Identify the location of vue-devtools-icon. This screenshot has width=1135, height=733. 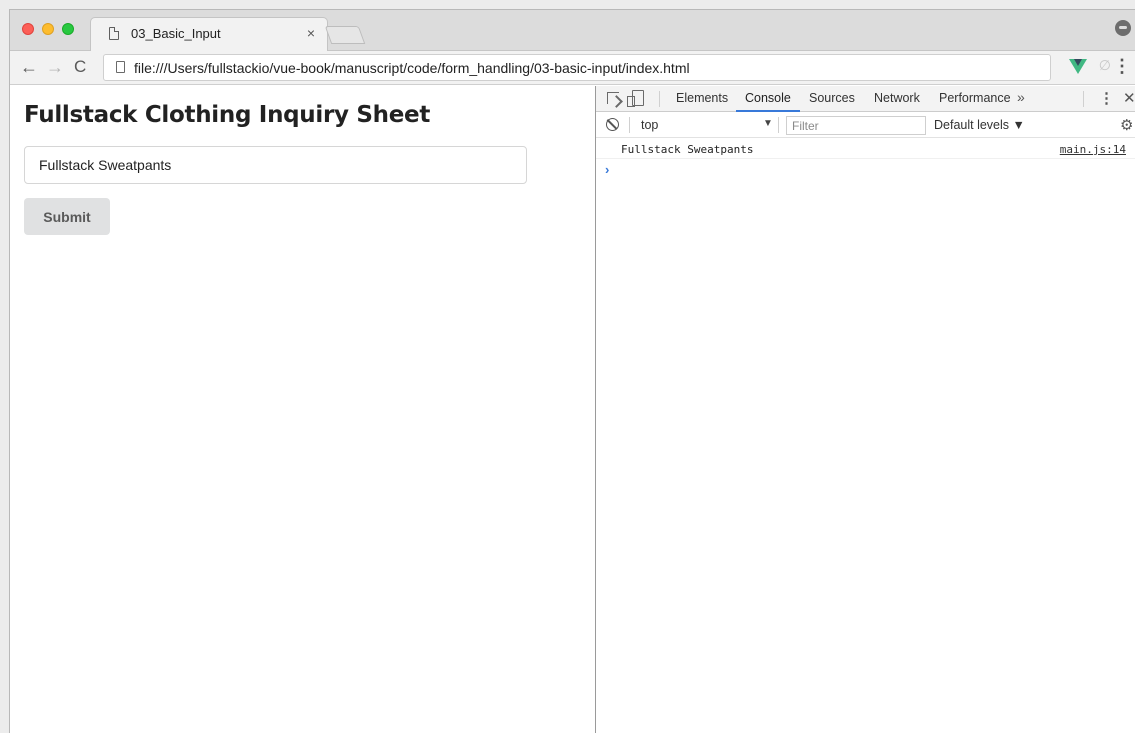
(1078, 66).